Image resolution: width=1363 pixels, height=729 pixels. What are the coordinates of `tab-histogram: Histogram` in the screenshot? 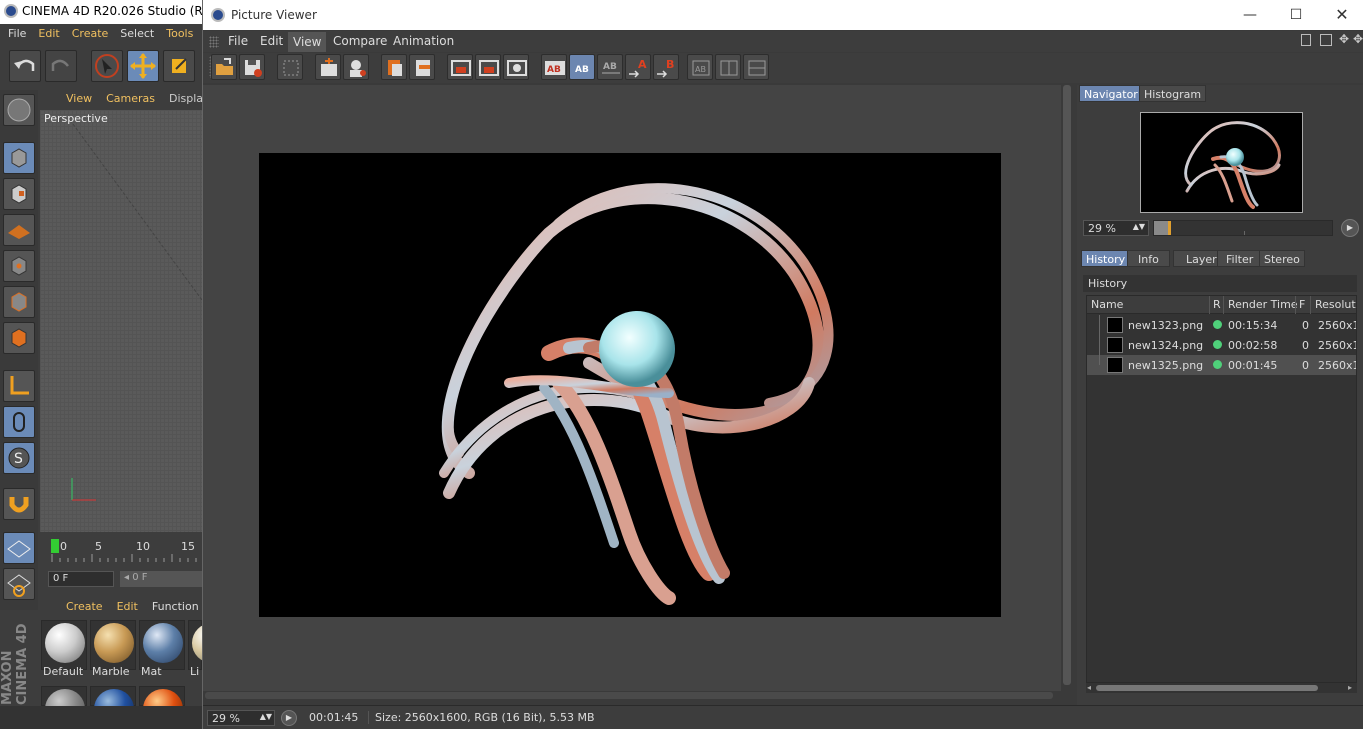 It's located at (1173, 93).